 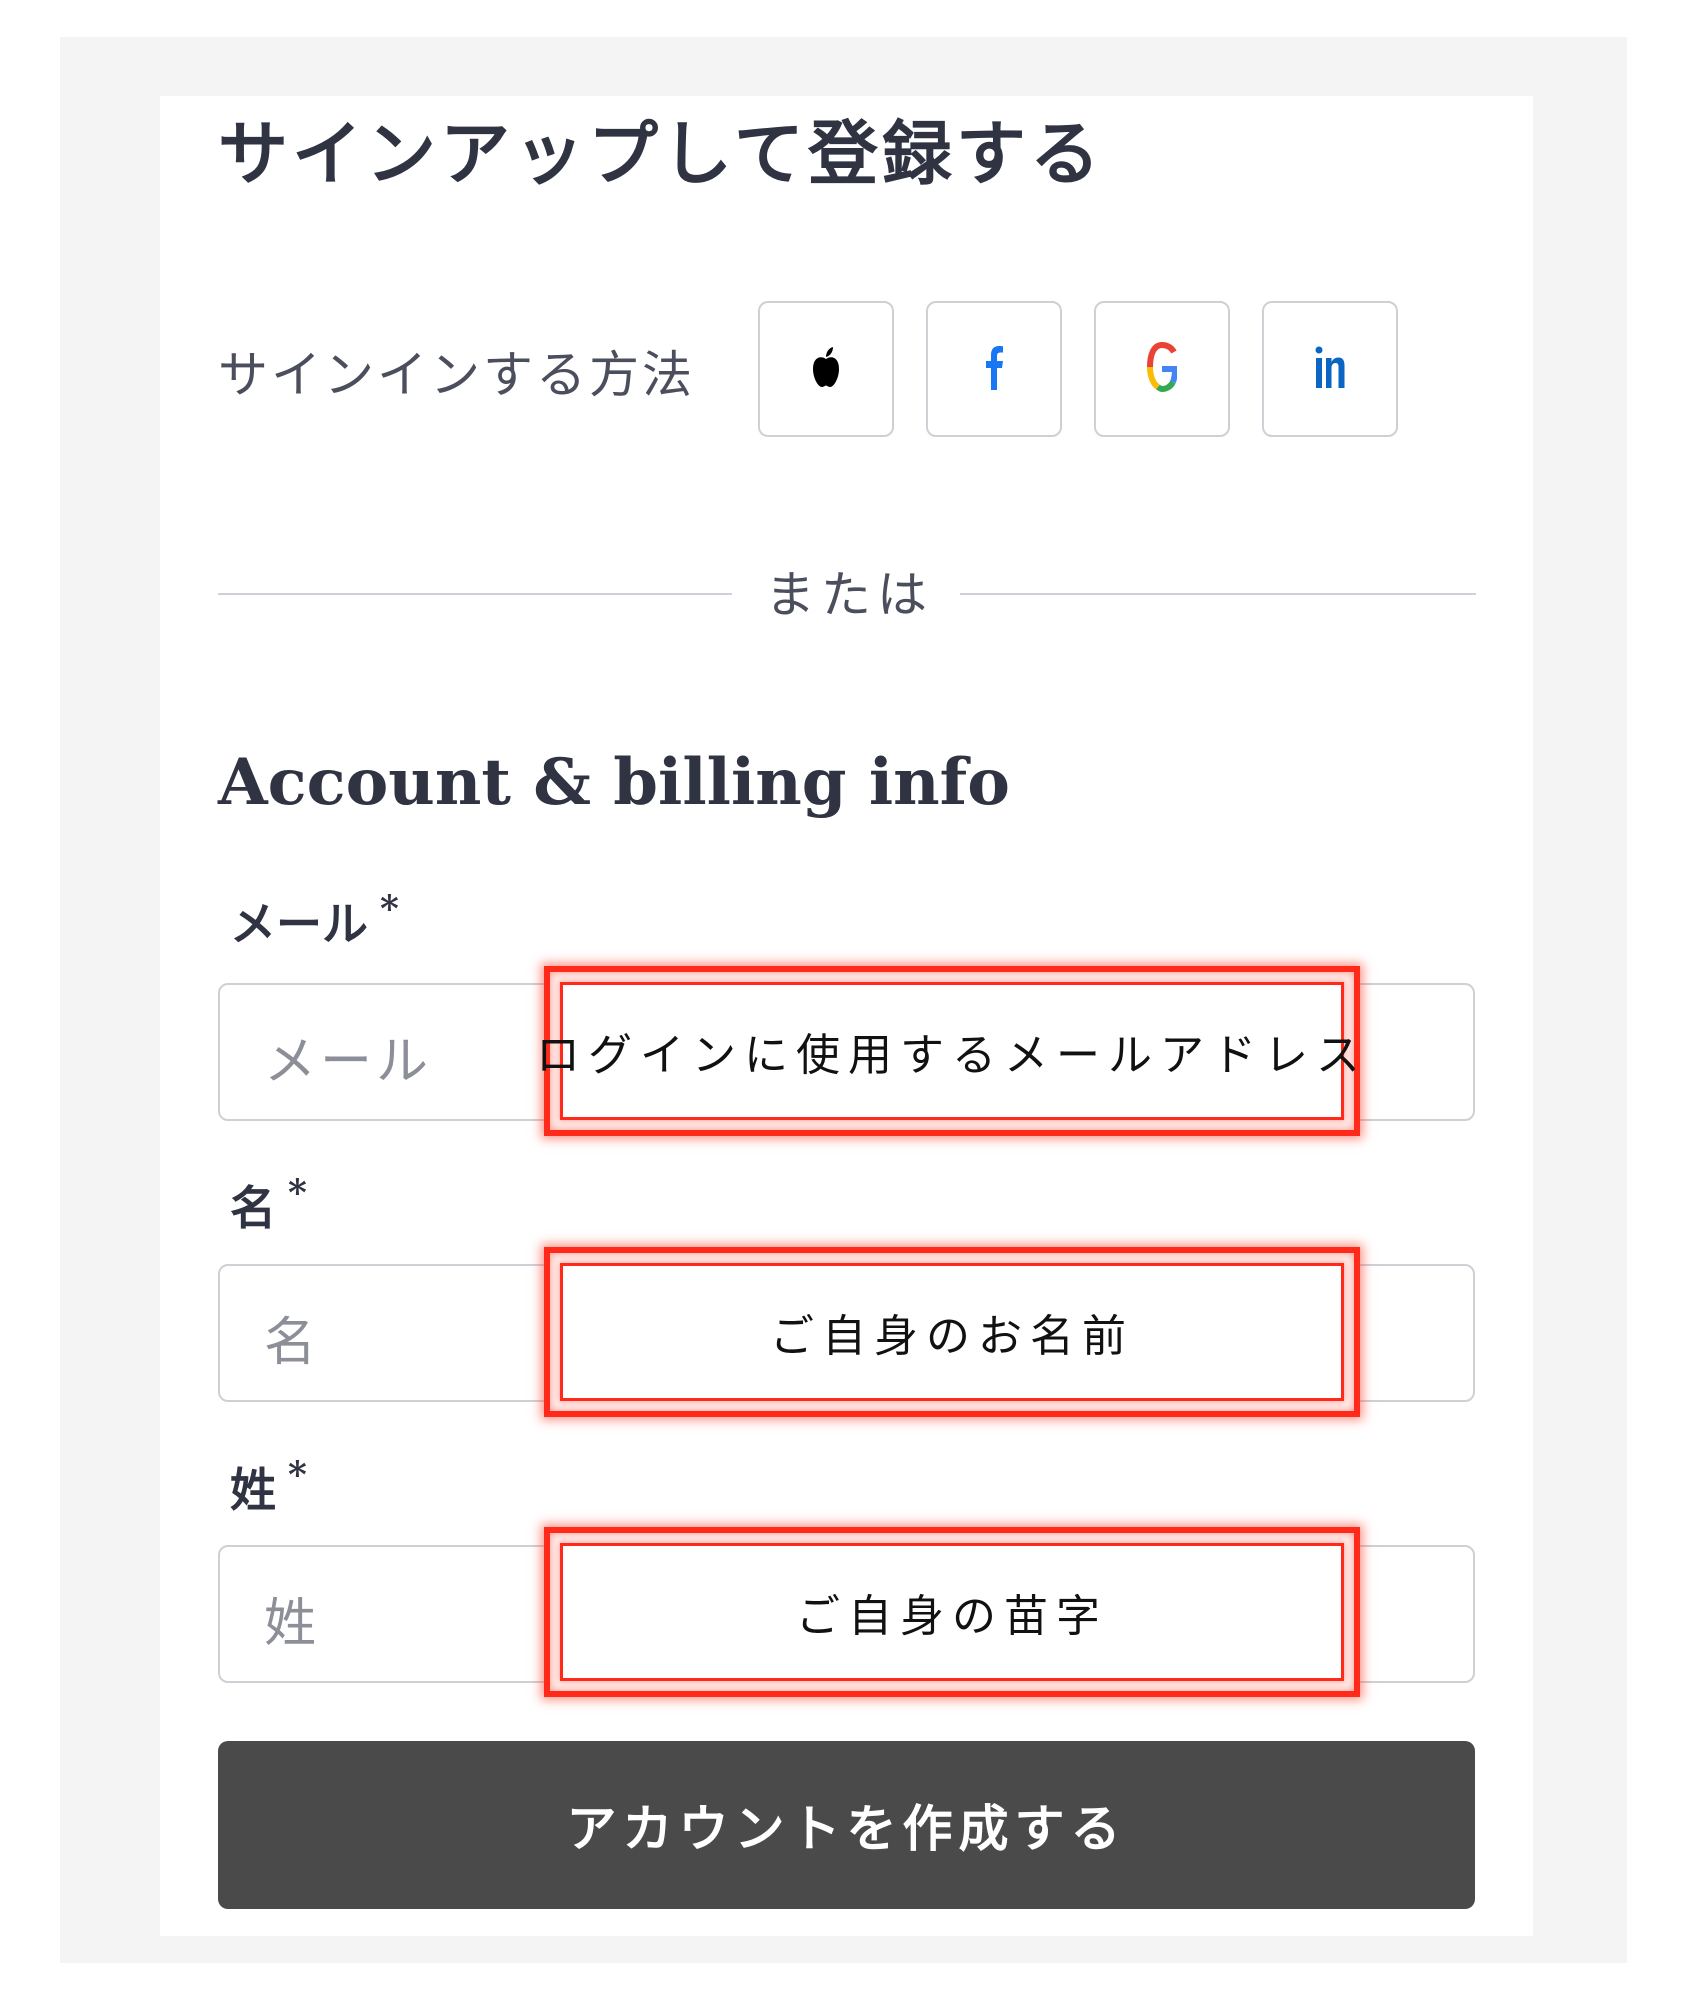 I want to click on first-name-label: 名 *, so click(x=268, y=1205).